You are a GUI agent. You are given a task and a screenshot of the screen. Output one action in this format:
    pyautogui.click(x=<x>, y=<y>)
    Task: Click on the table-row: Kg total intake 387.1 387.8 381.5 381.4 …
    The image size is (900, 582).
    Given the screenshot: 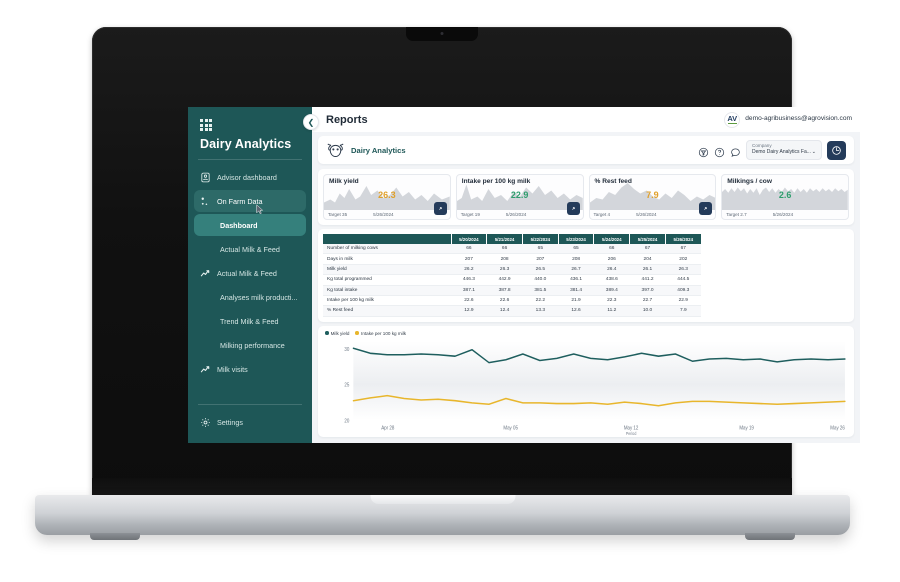 What is the action you would take?
    pyautogui.click(x=512, y=290)
    